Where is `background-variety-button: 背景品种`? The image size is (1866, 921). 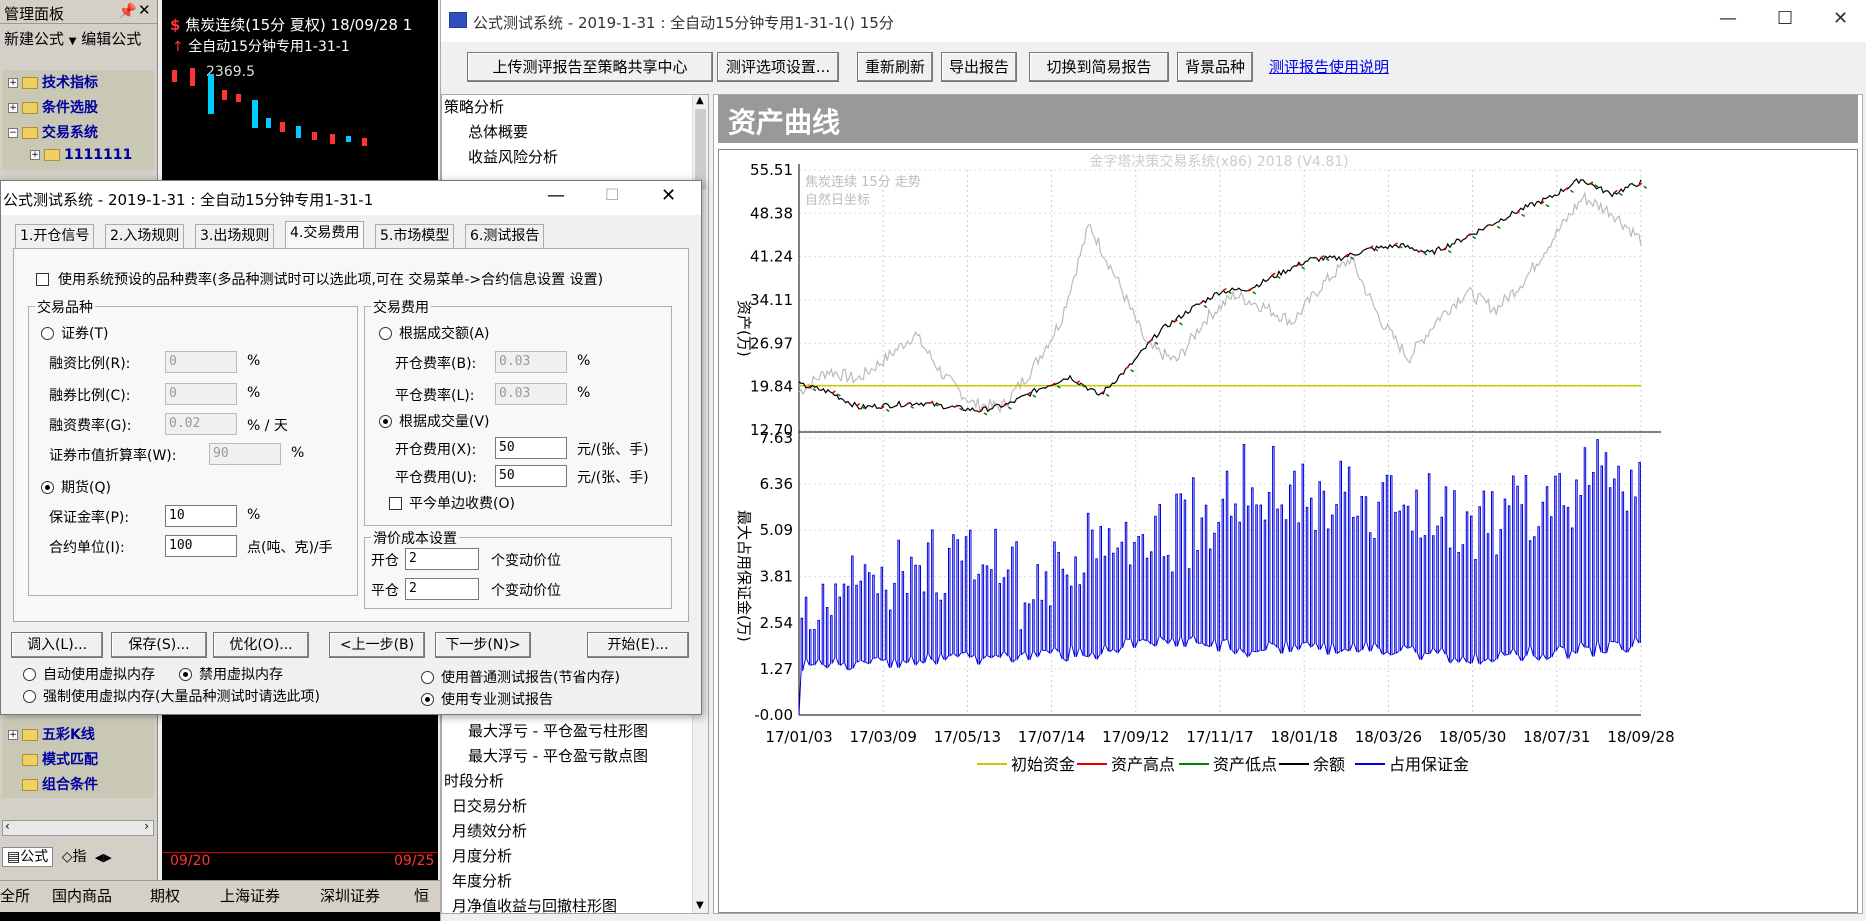 background-variety-button: 背景品种 is located at coordinates (1215, 67).